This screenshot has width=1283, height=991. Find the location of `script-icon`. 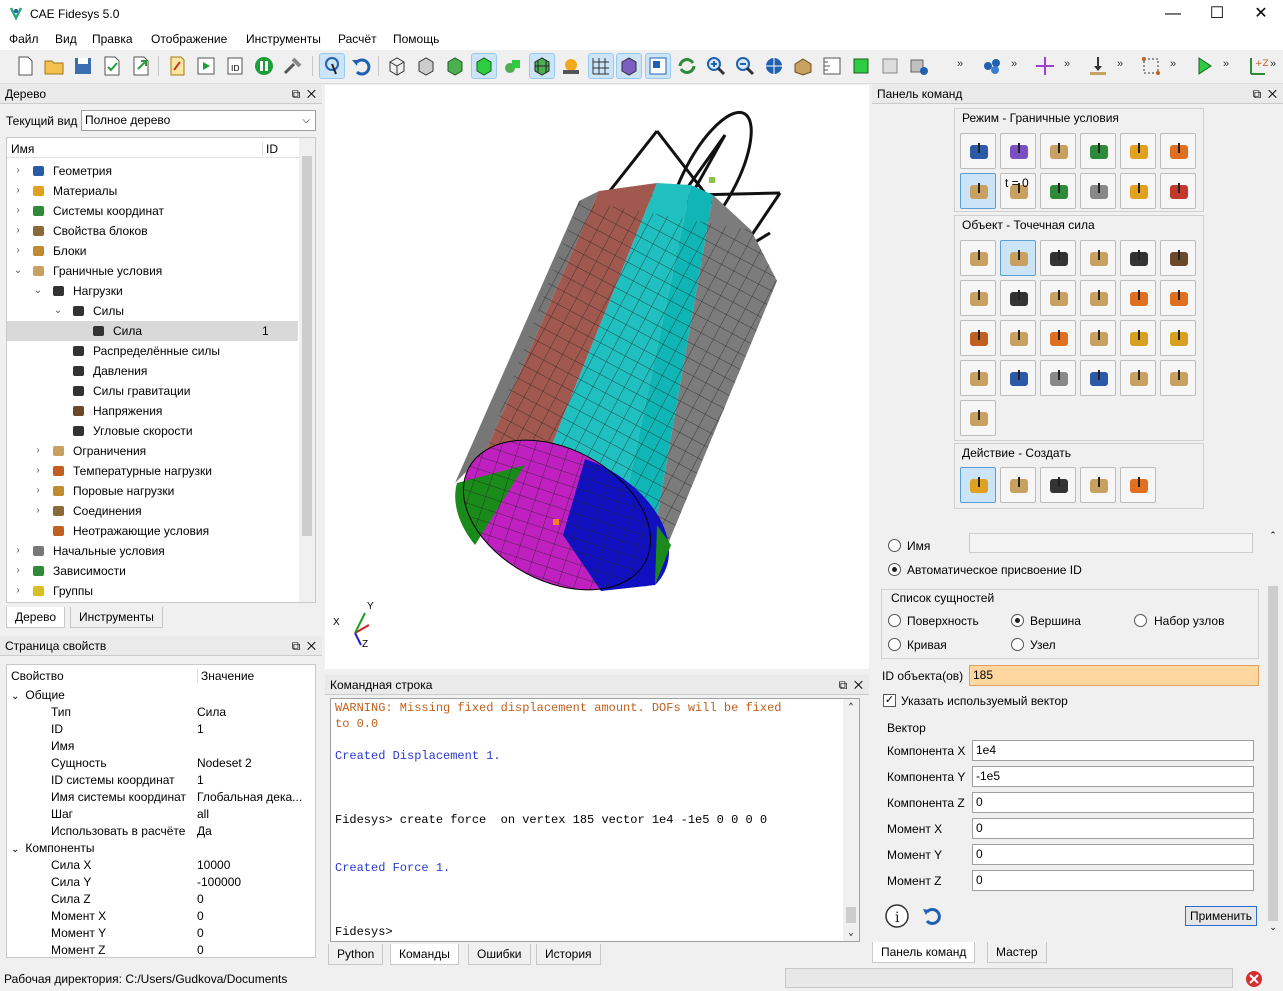

script-icon is located at coordinates (177, 66).